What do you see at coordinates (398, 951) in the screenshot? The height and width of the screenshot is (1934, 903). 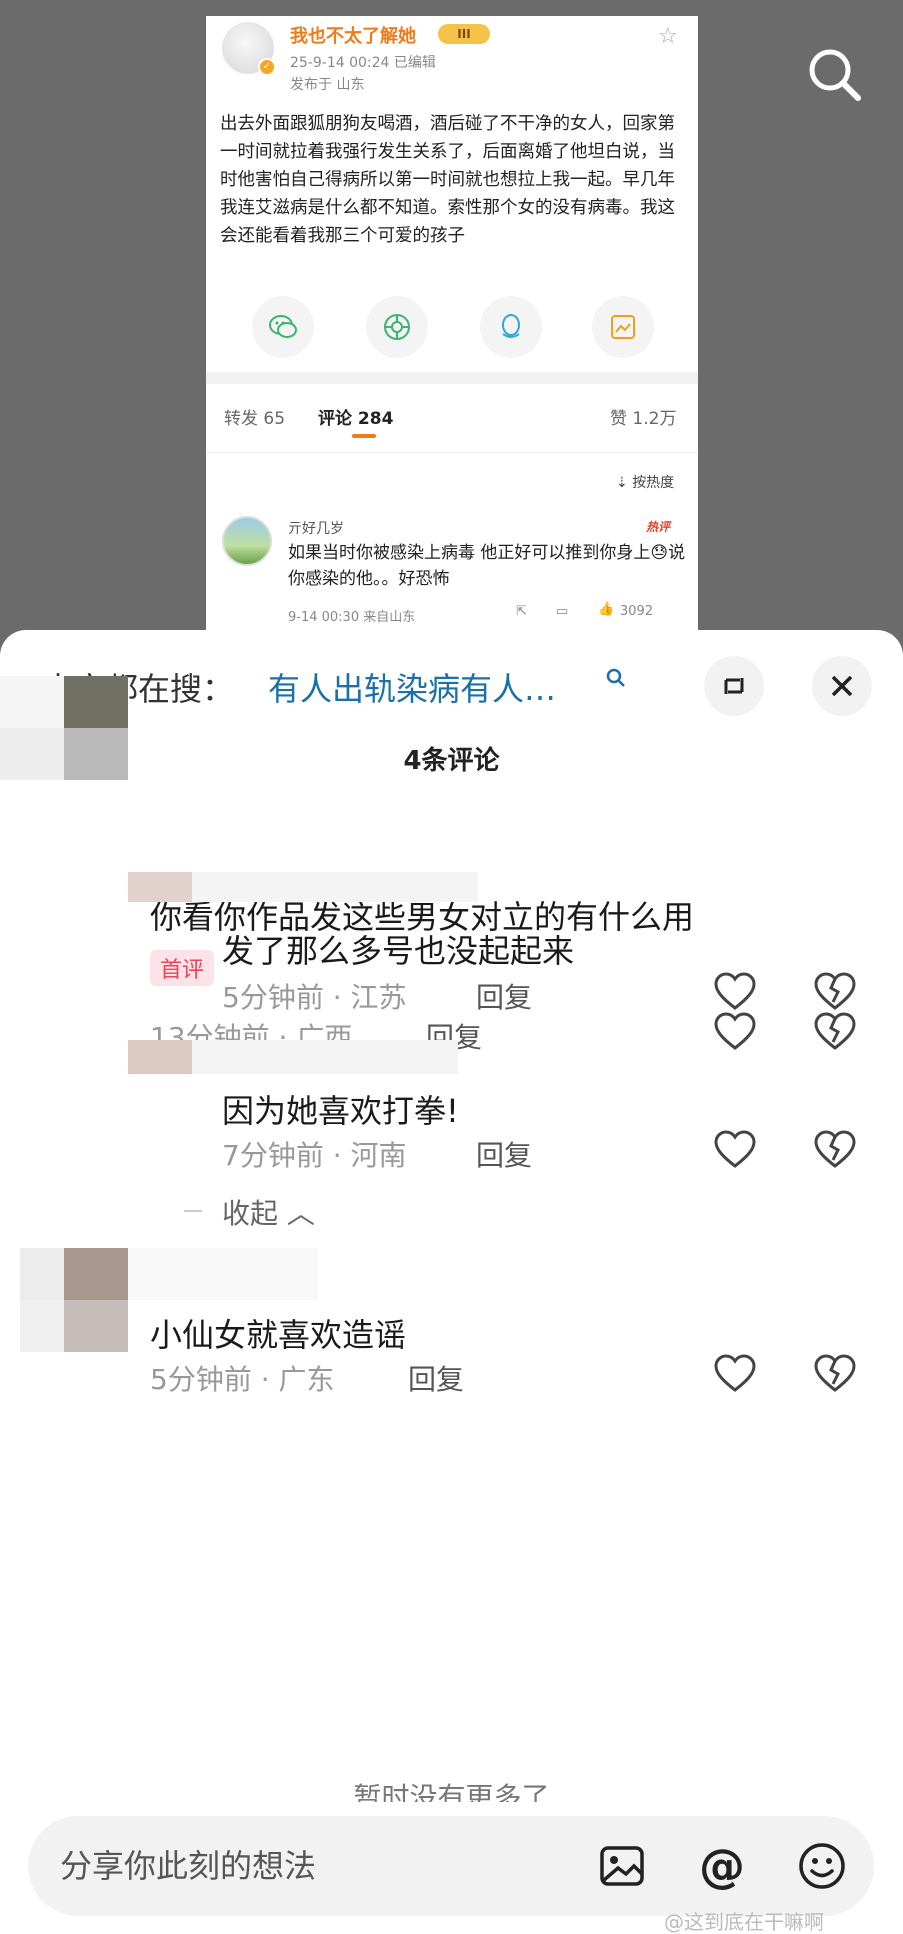 I see `comment-text: 发了那么多号也没起起来` at bounding box center [398, 951].